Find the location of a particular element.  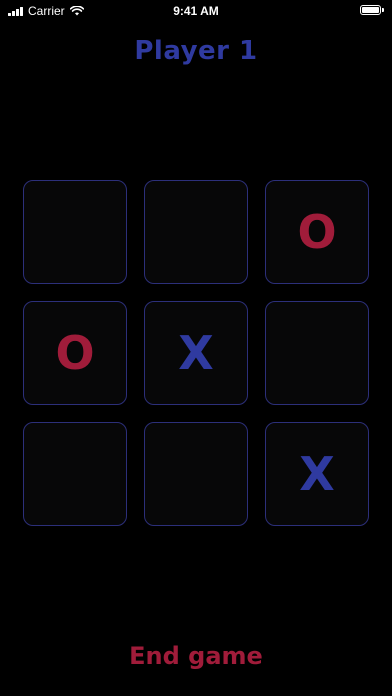

end-game-button: End game is located at coordinates (196, 656).